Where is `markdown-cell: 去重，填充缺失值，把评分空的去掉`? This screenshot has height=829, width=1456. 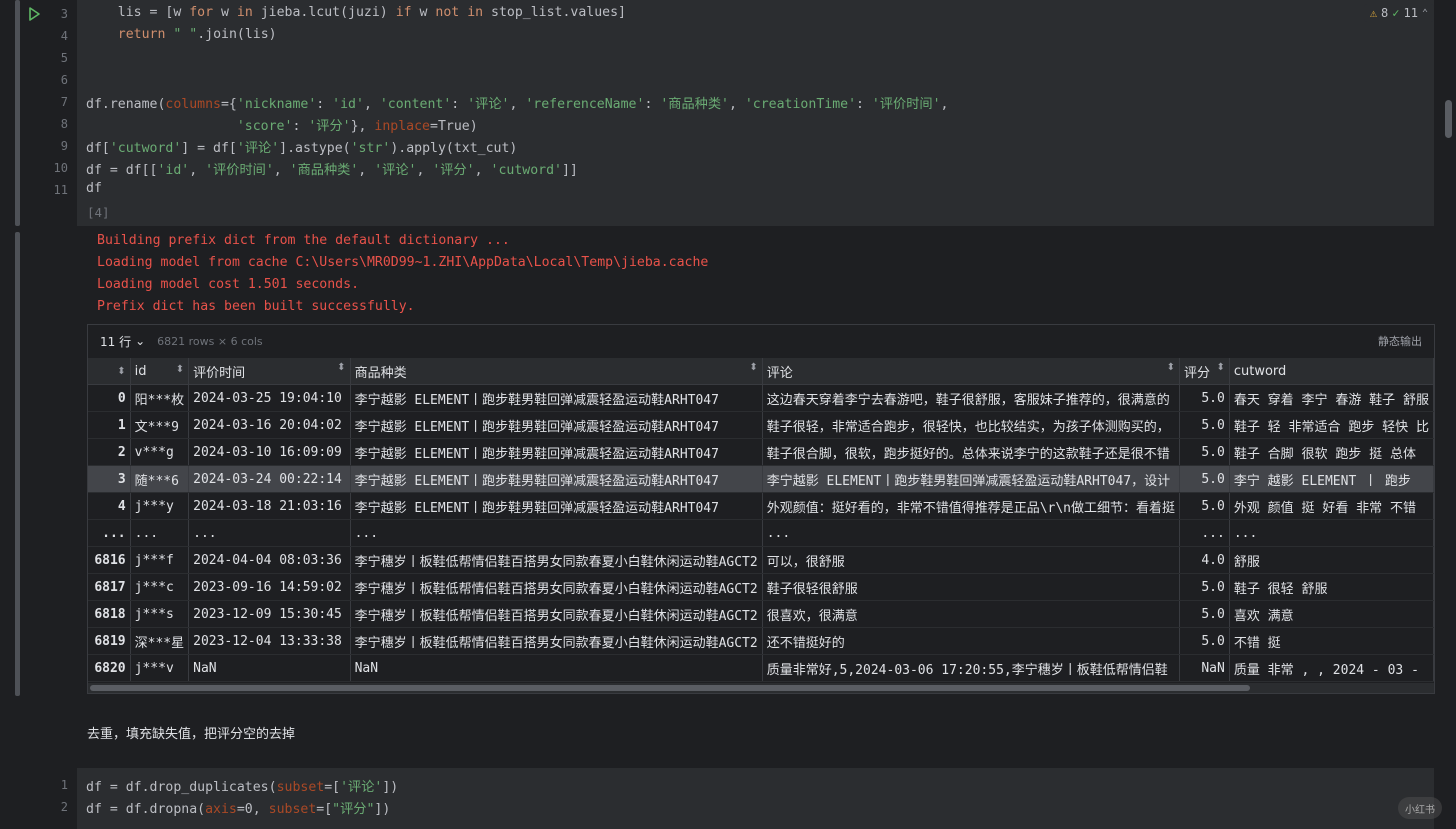 markdown-cell: 去重，填充缺失值，把评分空的去掉 is located at coordinates (191, 732).